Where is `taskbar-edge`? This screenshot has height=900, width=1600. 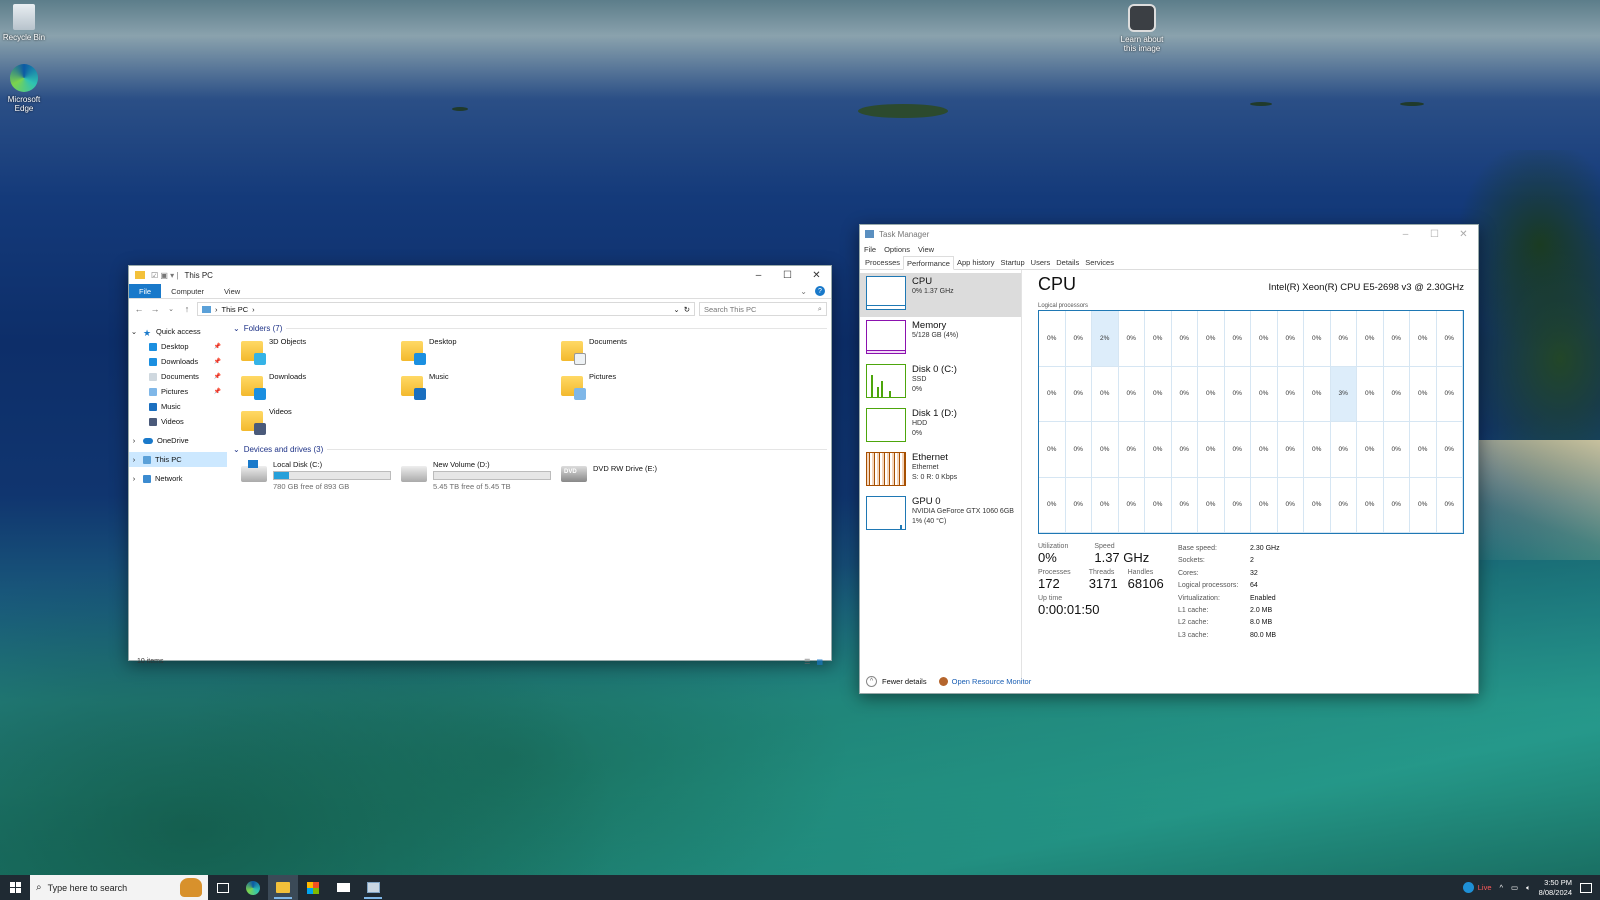
taskbar-edge is located at coordinates (253, 887).